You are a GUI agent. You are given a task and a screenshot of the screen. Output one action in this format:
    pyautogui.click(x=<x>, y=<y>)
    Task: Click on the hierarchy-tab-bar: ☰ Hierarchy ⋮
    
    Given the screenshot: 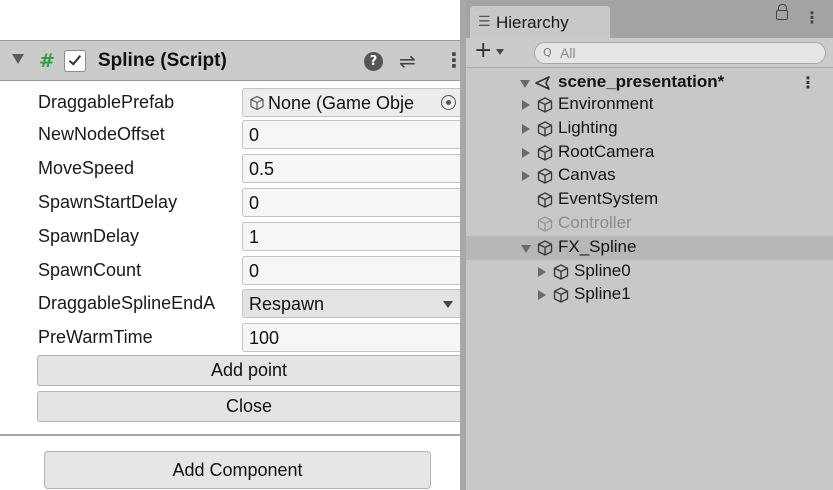 What is the action you would take?
    pyautogui.click(x=649, y=19)
    